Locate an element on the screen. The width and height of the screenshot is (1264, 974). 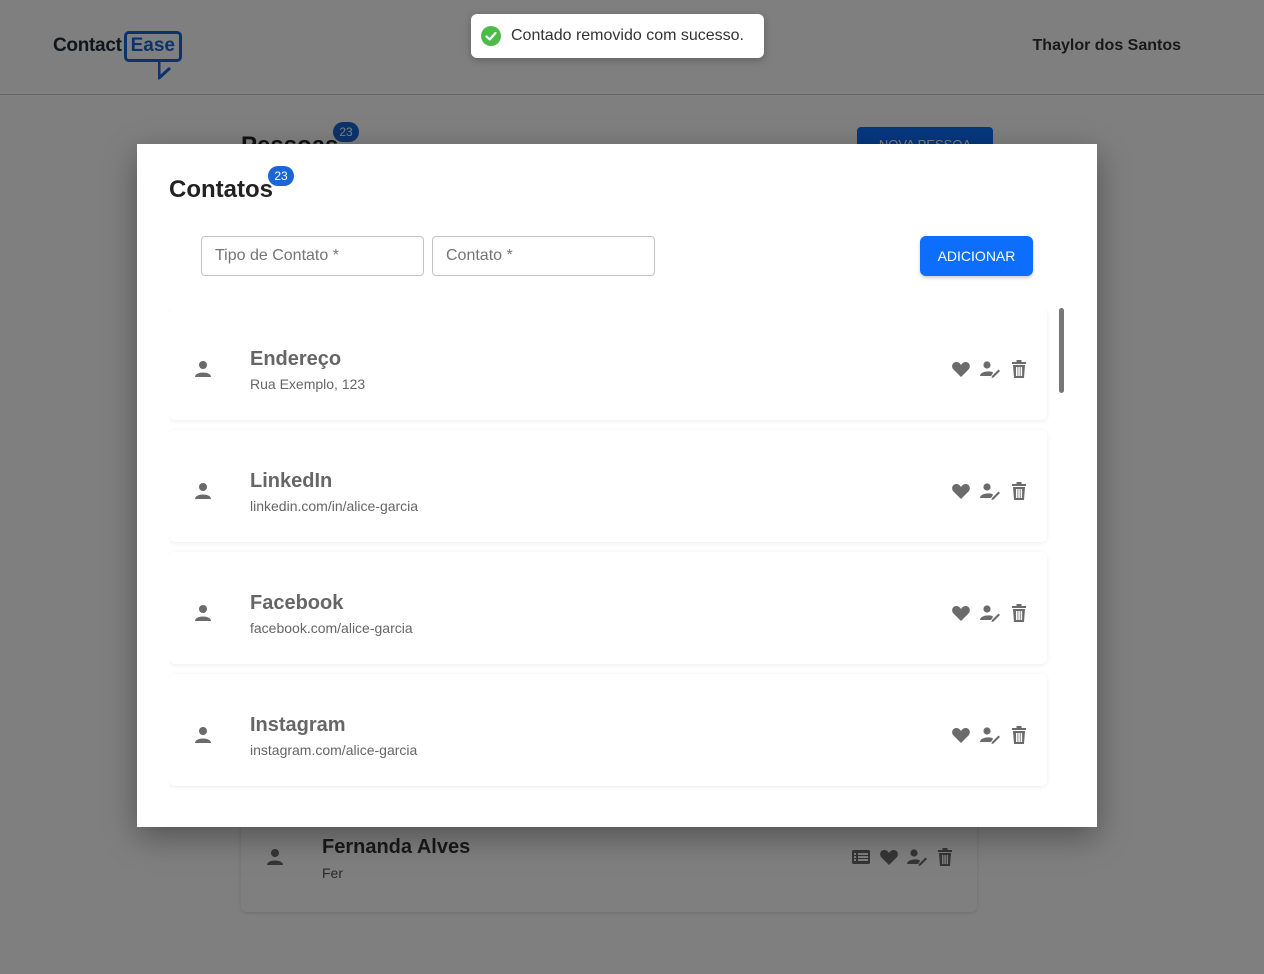
contact-input is located at coordinates (543, 256).